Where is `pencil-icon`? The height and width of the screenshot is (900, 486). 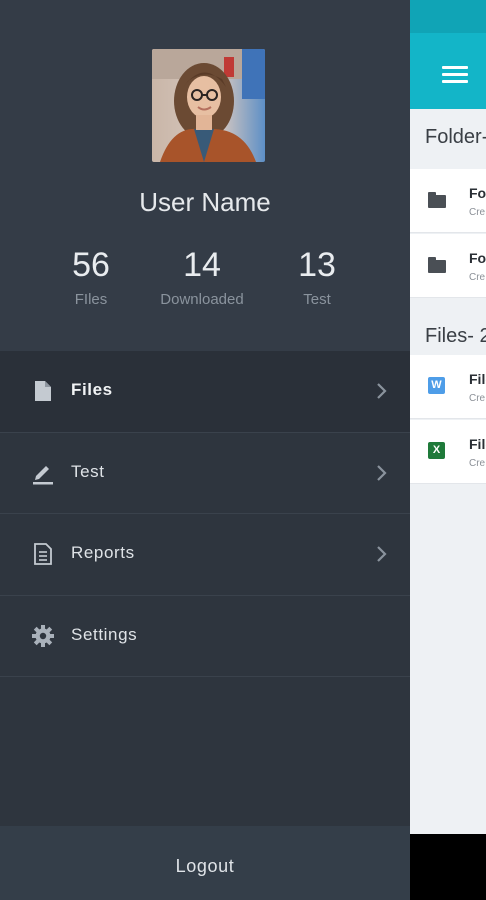 pencil-icon is located at coordinates (43, 474).